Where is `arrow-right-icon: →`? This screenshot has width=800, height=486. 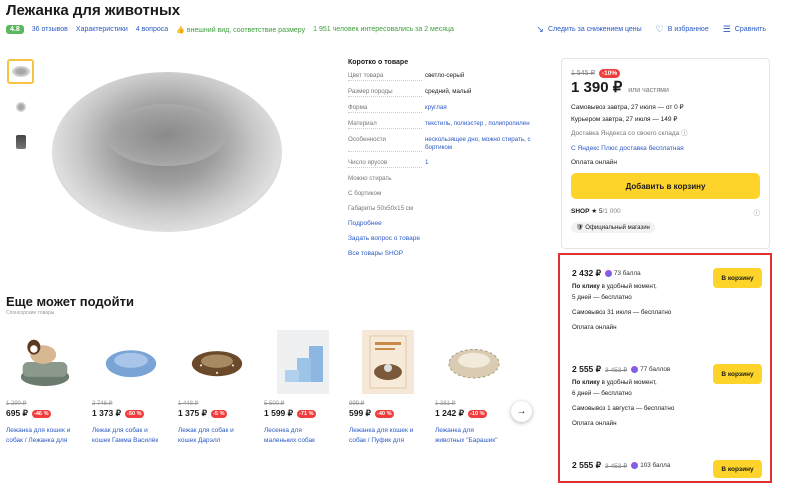
arrow-right-icon: → is located at coordinates (521, 411).